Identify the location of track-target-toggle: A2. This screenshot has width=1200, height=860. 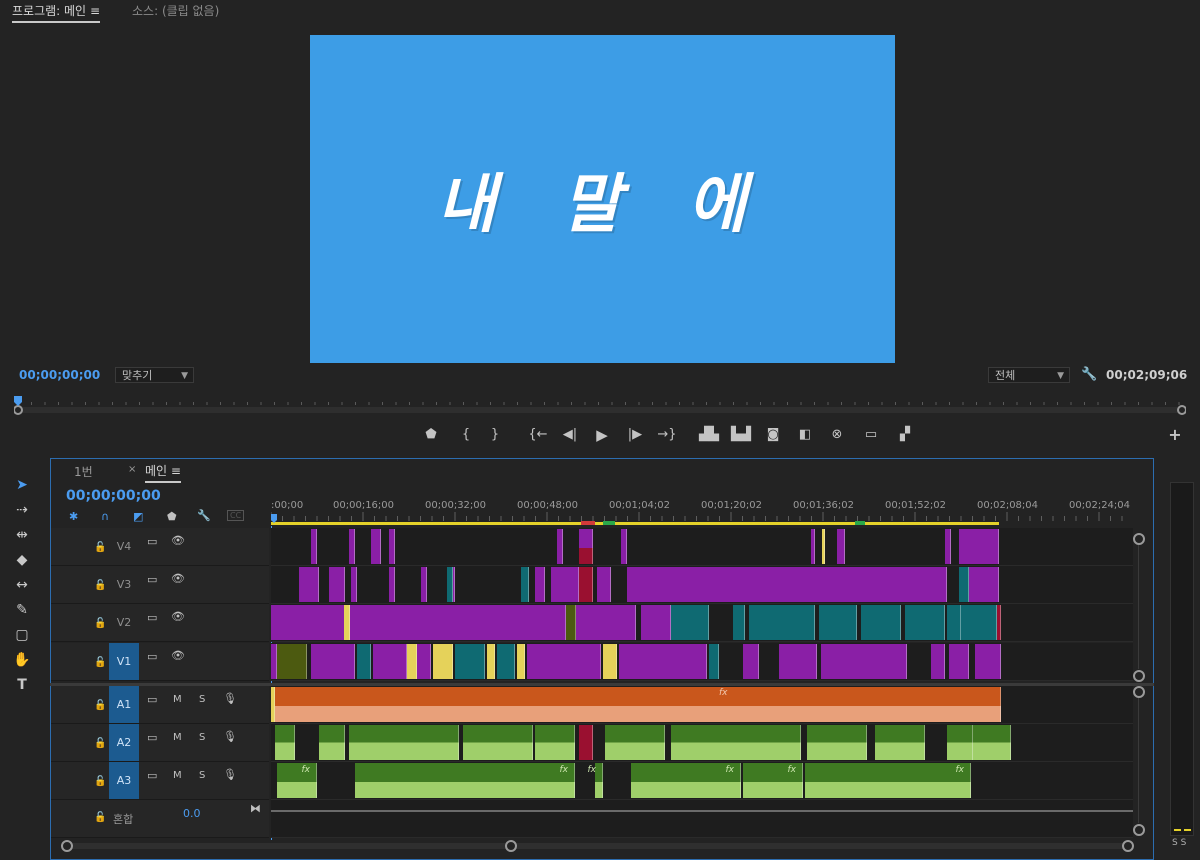
(124, 742).